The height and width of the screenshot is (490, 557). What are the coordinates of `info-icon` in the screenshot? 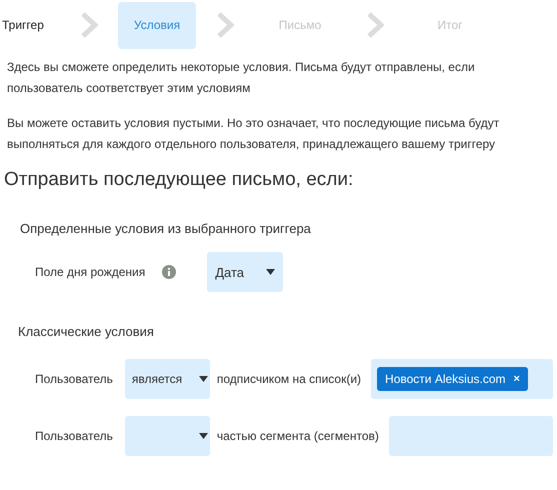 It's located at (169, 272).